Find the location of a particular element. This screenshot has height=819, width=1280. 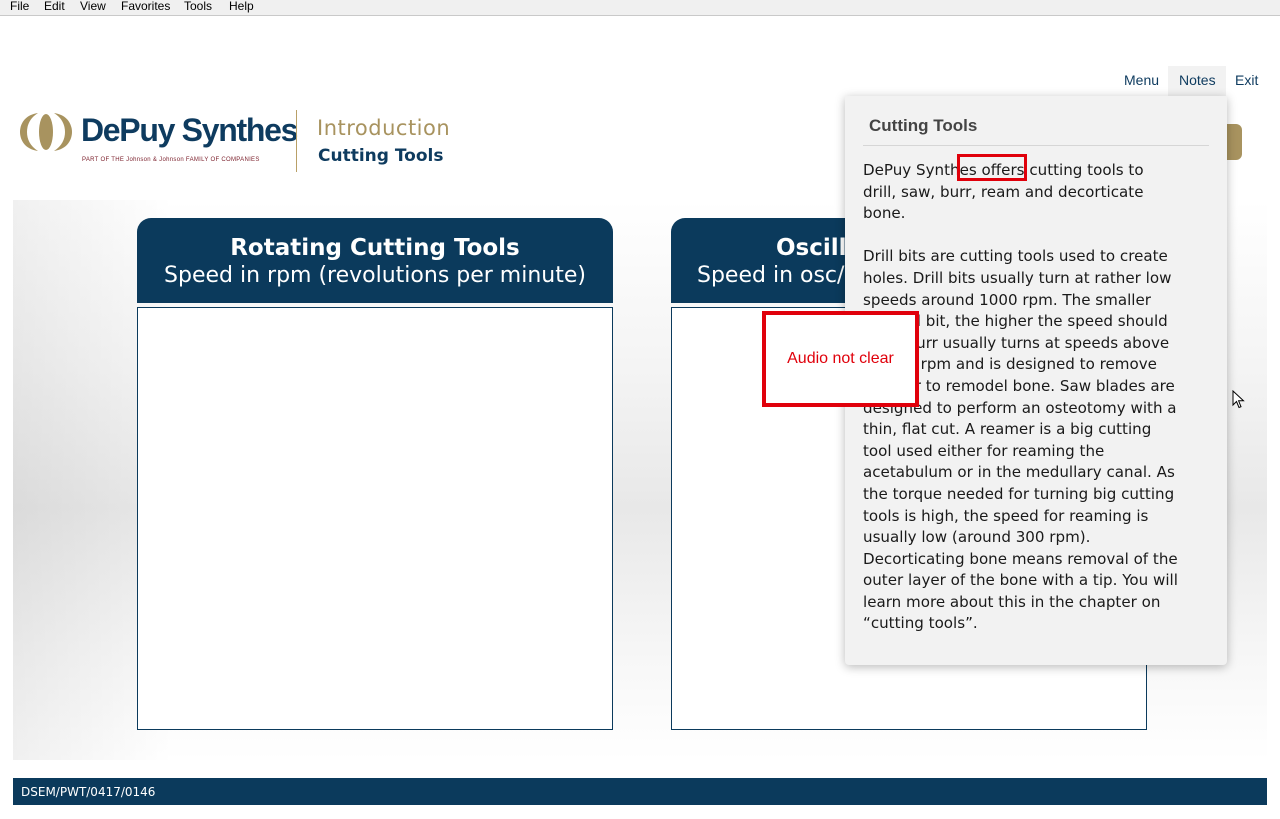

notes-title: Cutting Tools is located at coordinates (923, 125).